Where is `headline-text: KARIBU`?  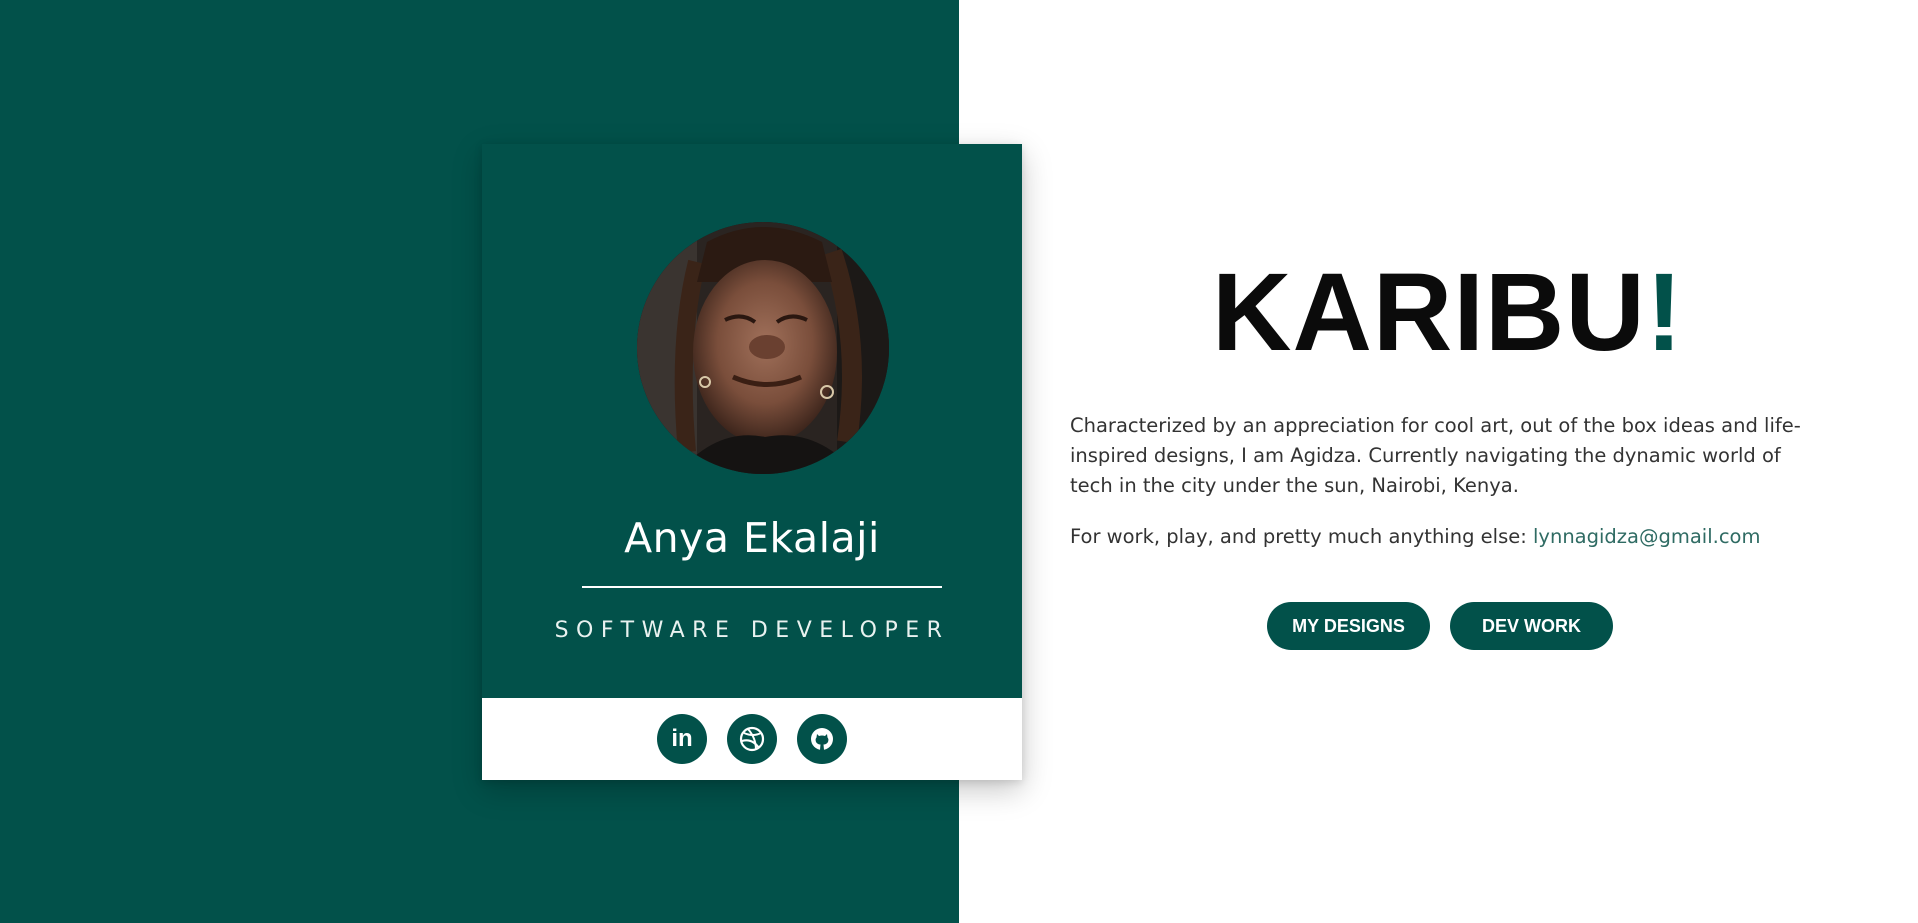 headline-text: KARIBU is located at coordinates (1429, 312).